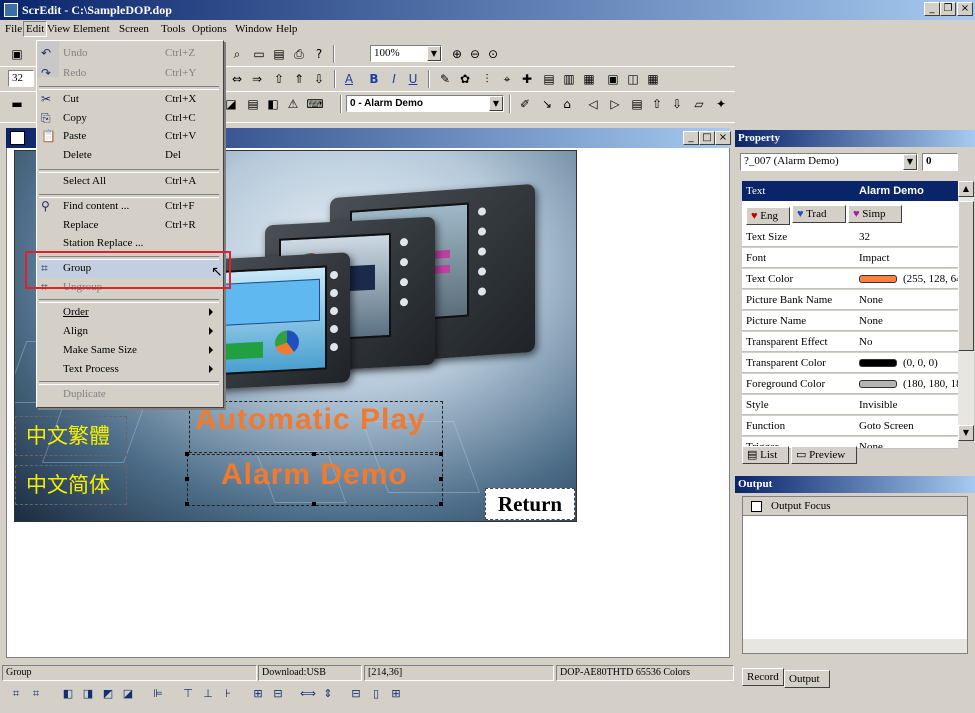  Describe the element at coordinates (130, 351) in the screenshot. I see `menu-item-make-same-size: Make Same Size` at that location.